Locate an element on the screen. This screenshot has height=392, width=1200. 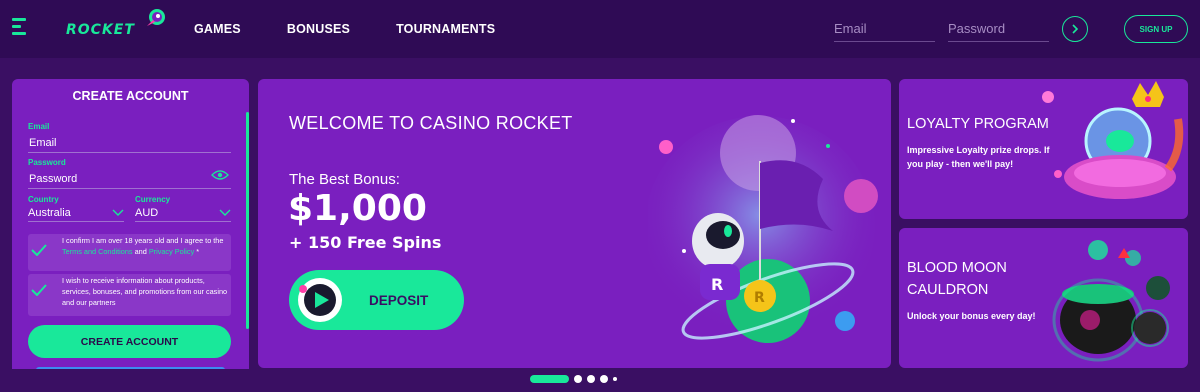
deposit-label: DEPOSIT is located at coordinates (399, 300).